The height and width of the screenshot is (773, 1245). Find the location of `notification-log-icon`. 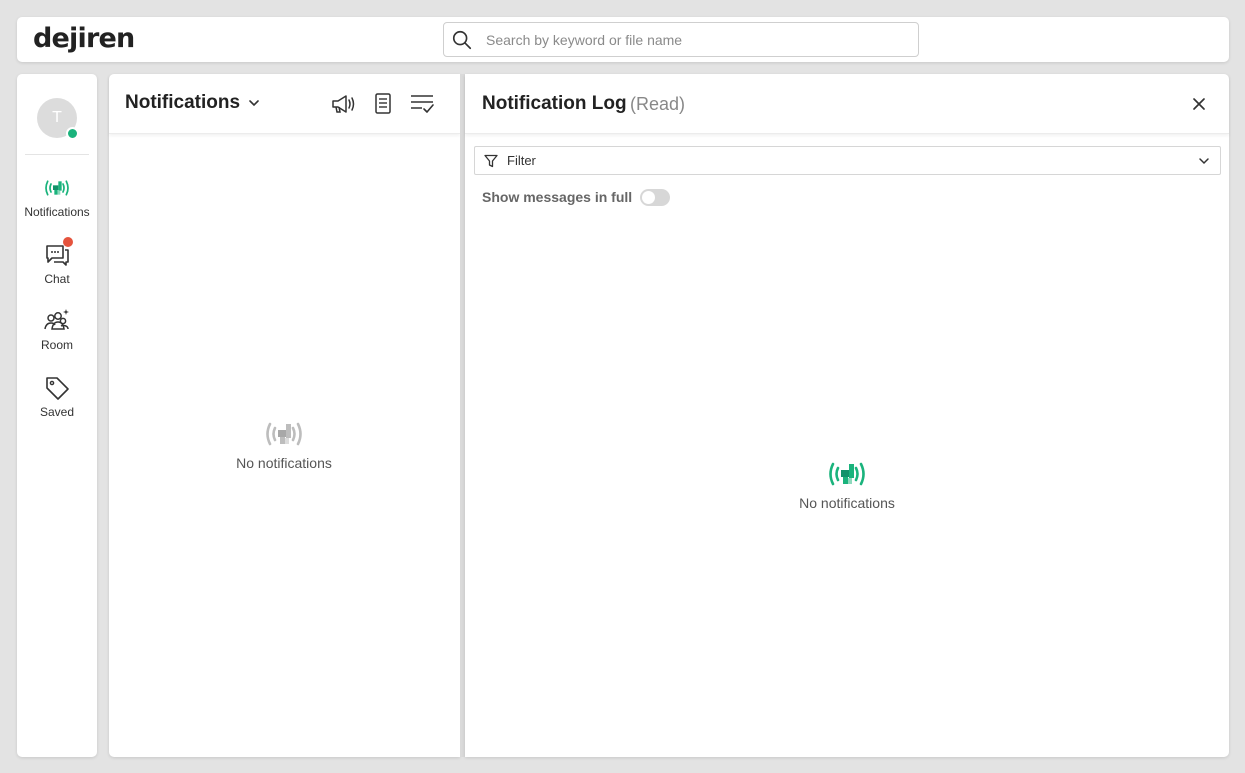

notification-log-icon is located at coordinates (383, 104).